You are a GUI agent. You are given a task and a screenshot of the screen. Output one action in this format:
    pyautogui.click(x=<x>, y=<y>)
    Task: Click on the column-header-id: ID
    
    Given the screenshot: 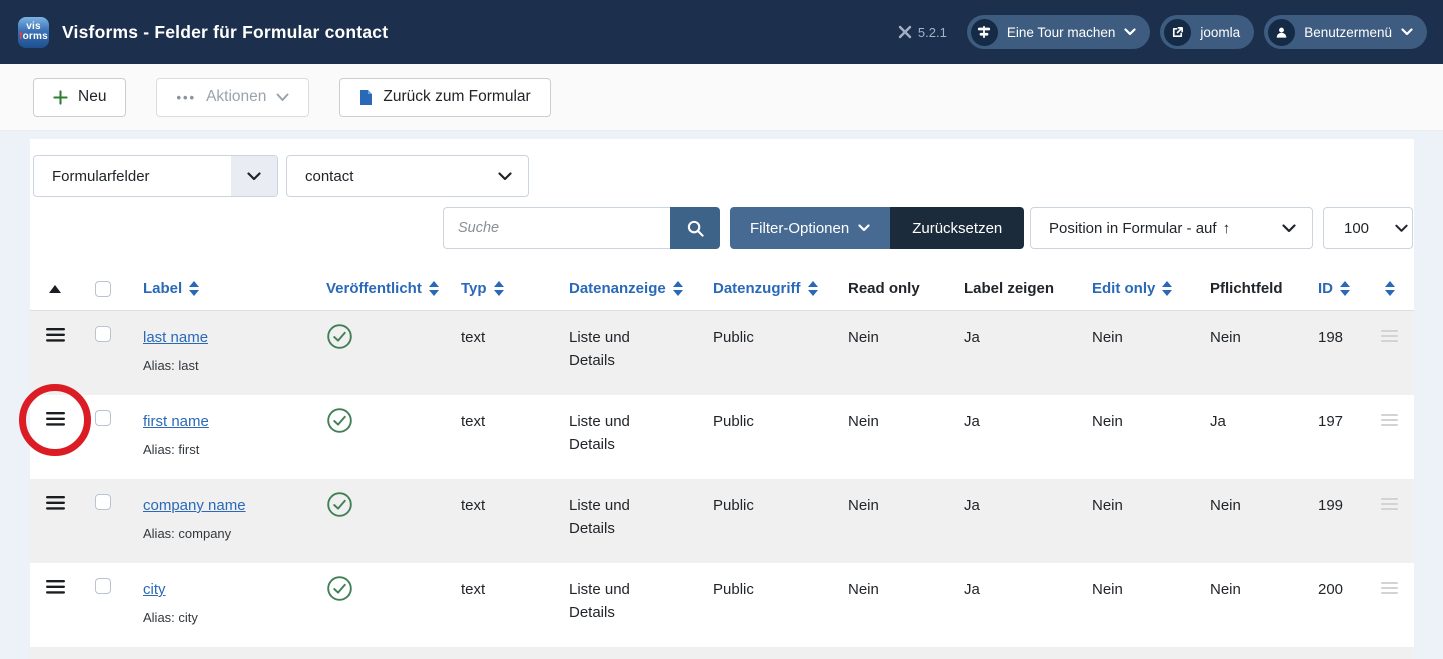 What is the action you would take?
    pyautogui.click(x=1334, y=288)
    